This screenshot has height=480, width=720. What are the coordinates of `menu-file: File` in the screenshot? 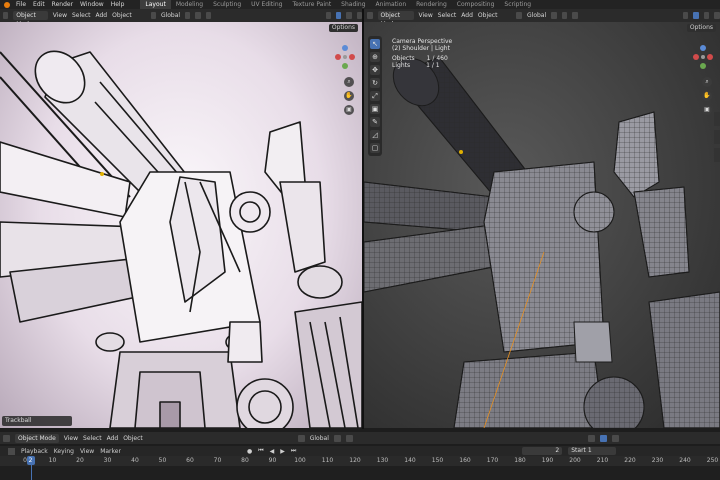 It's located at (21, 4).